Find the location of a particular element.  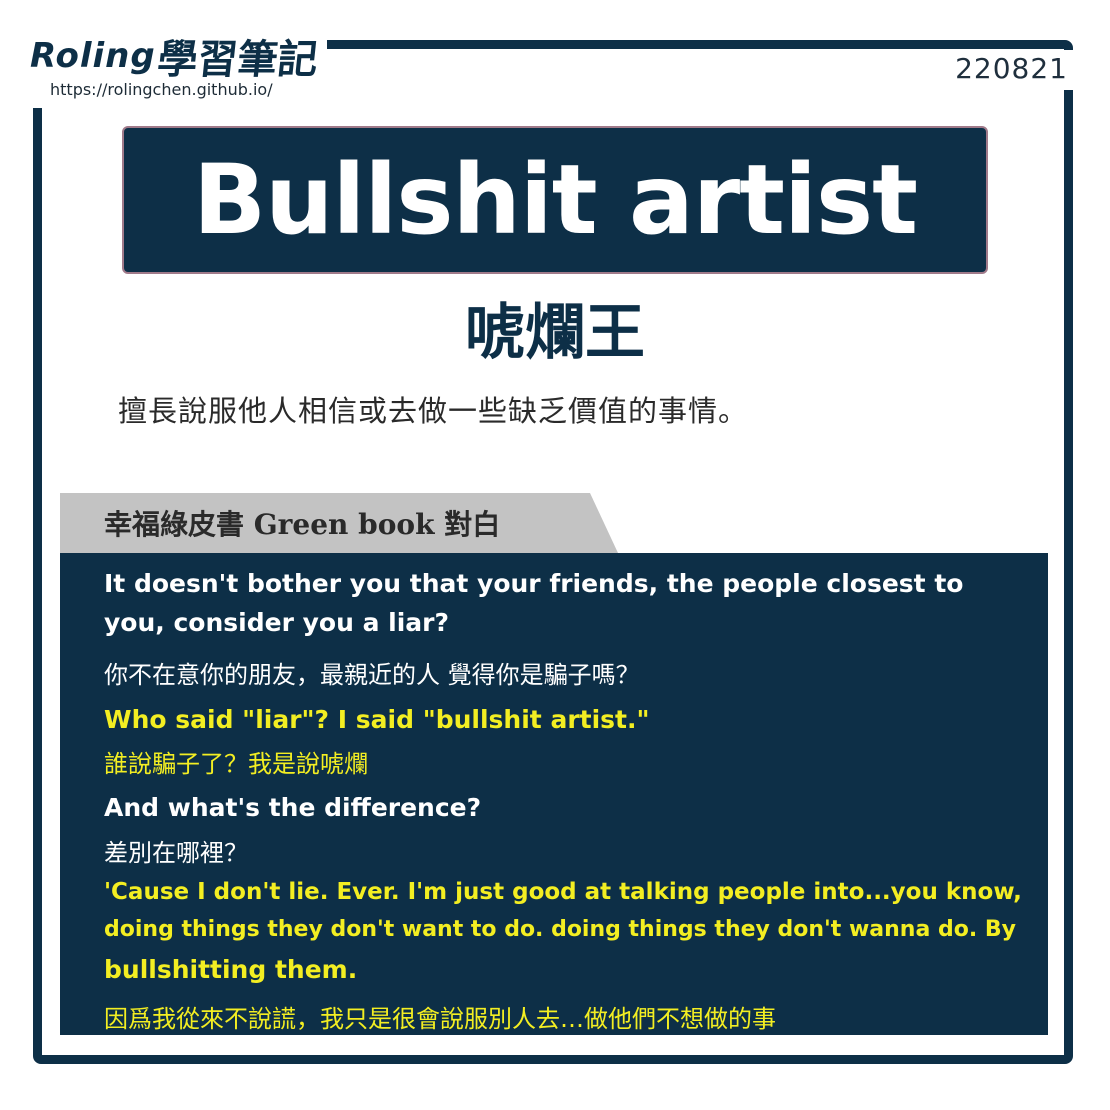

dialogue-line-4-en-c: bullshitting them. is located at coordinates (231, 969).